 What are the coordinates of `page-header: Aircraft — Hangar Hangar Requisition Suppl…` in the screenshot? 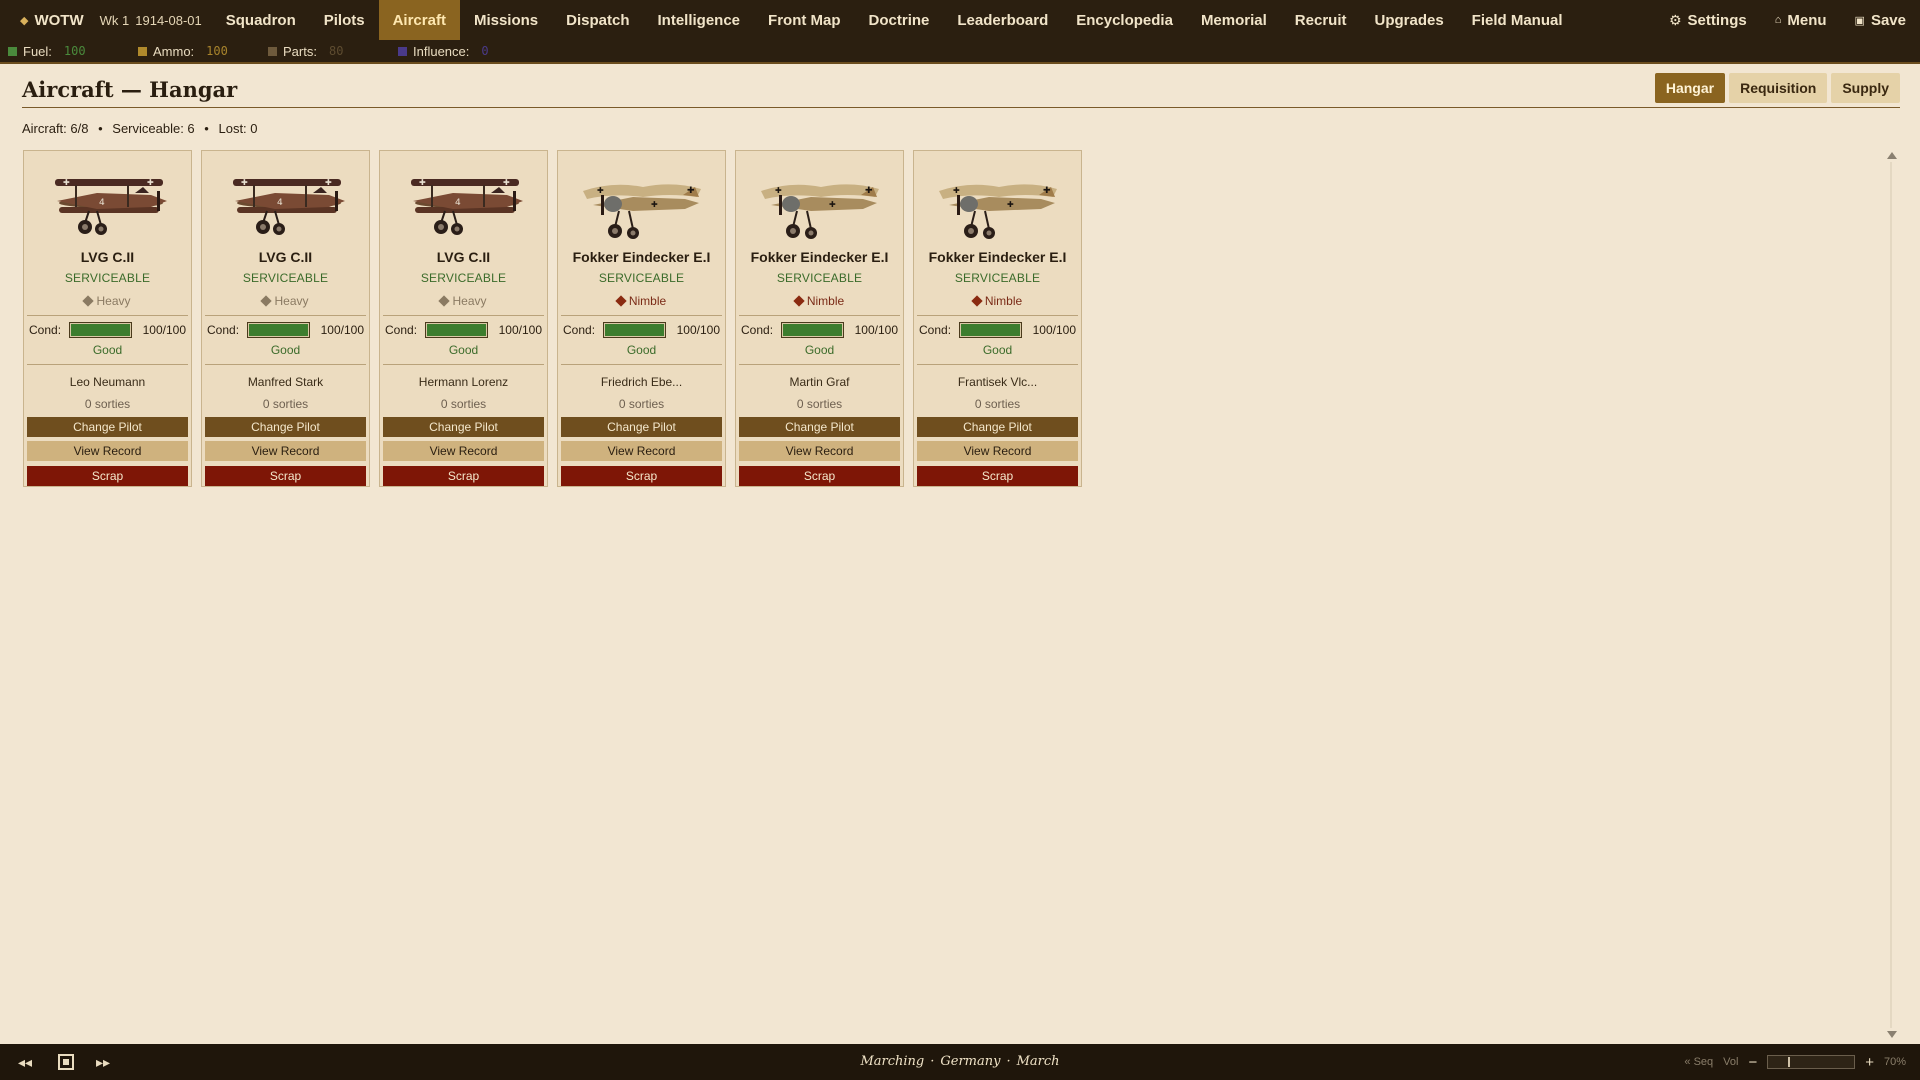 It's located at (961, 90).